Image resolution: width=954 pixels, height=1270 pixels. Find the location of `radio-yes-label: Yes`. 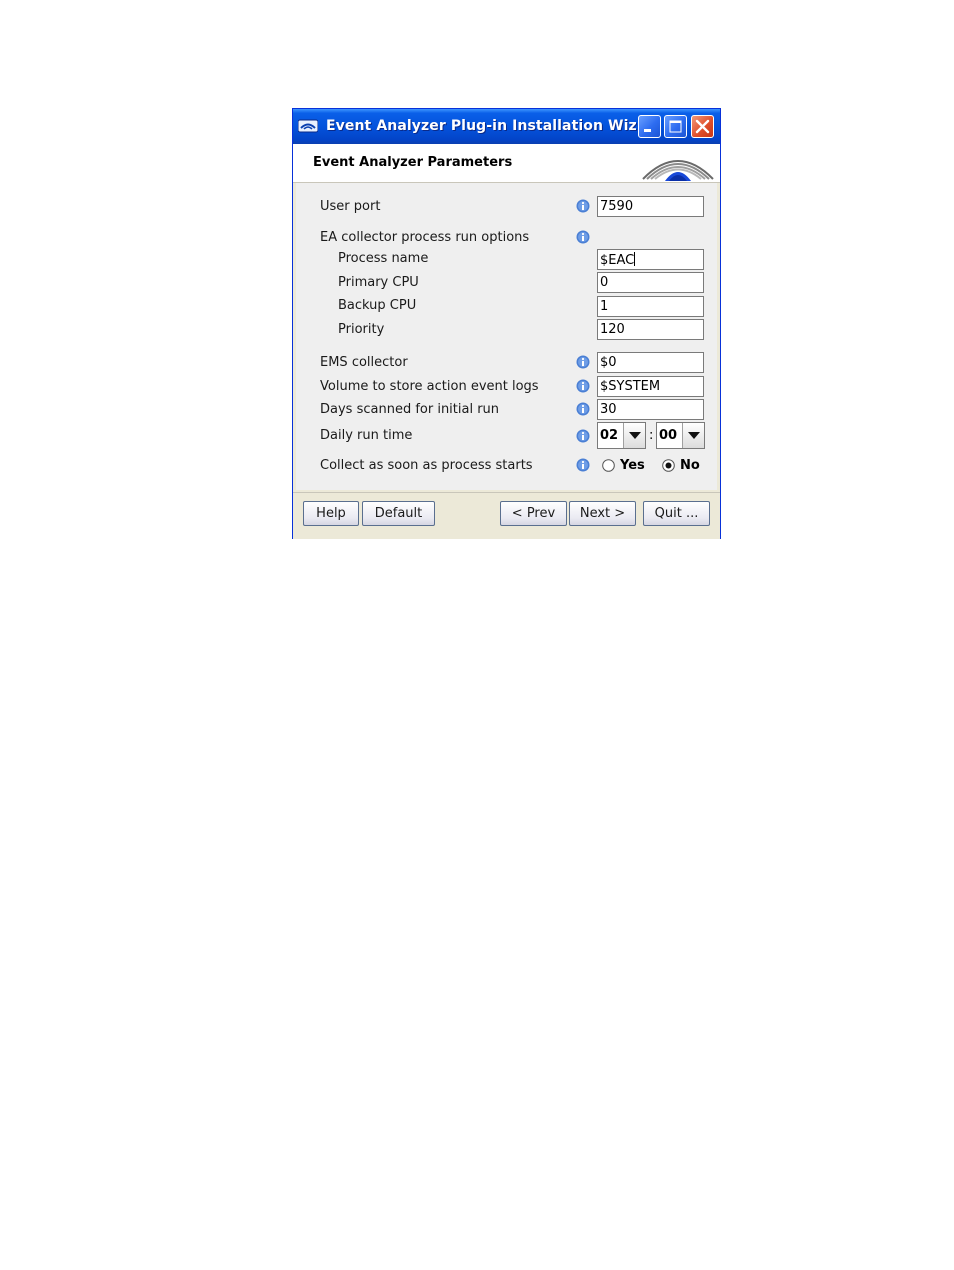

radio-yes-label: Yes is located at coordinates (632, 465).